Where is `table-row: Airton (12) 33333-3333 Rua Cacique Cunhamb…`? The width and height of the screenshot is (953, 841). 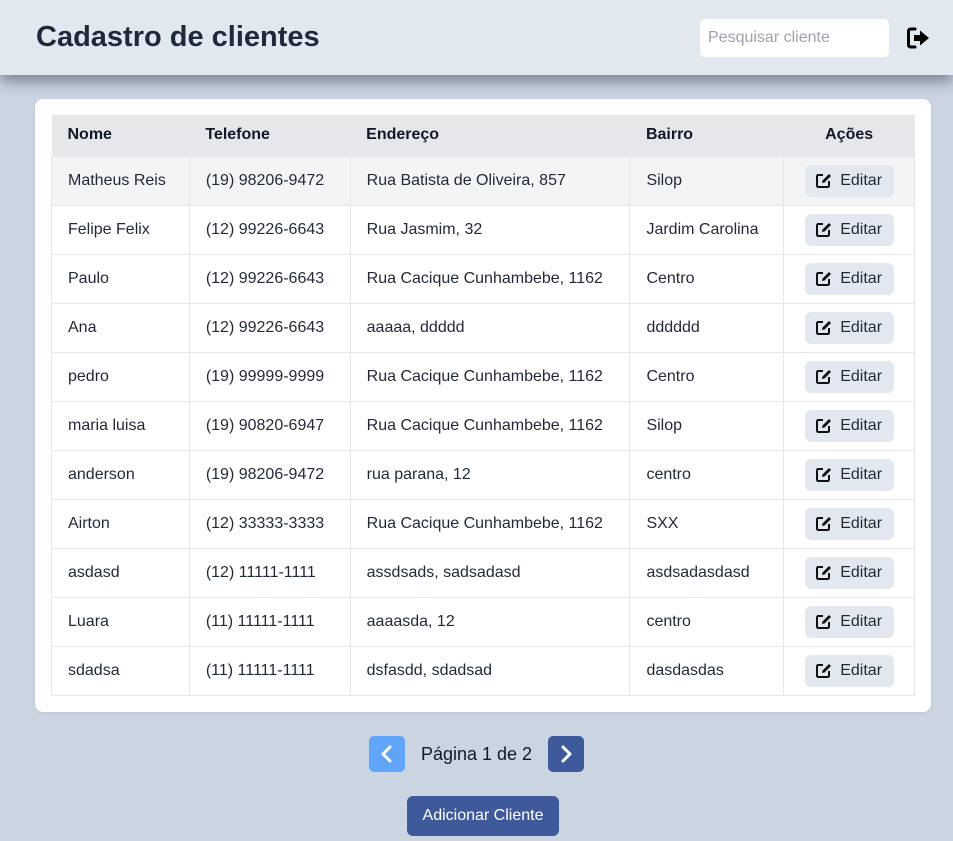
table-row: Airton (12) 33333-3333 Rua Cacique Cunhamb… is located at coordinates (483, 523).